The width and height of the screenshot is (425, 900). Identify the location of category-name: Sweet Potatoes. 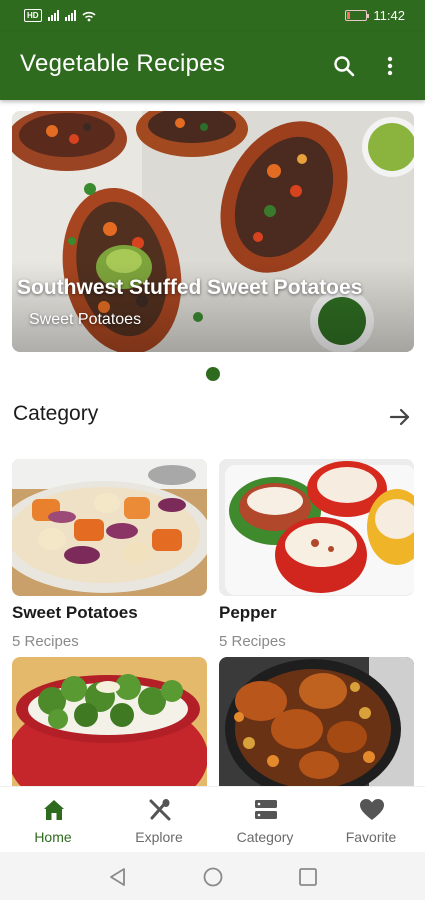
(75, 612).